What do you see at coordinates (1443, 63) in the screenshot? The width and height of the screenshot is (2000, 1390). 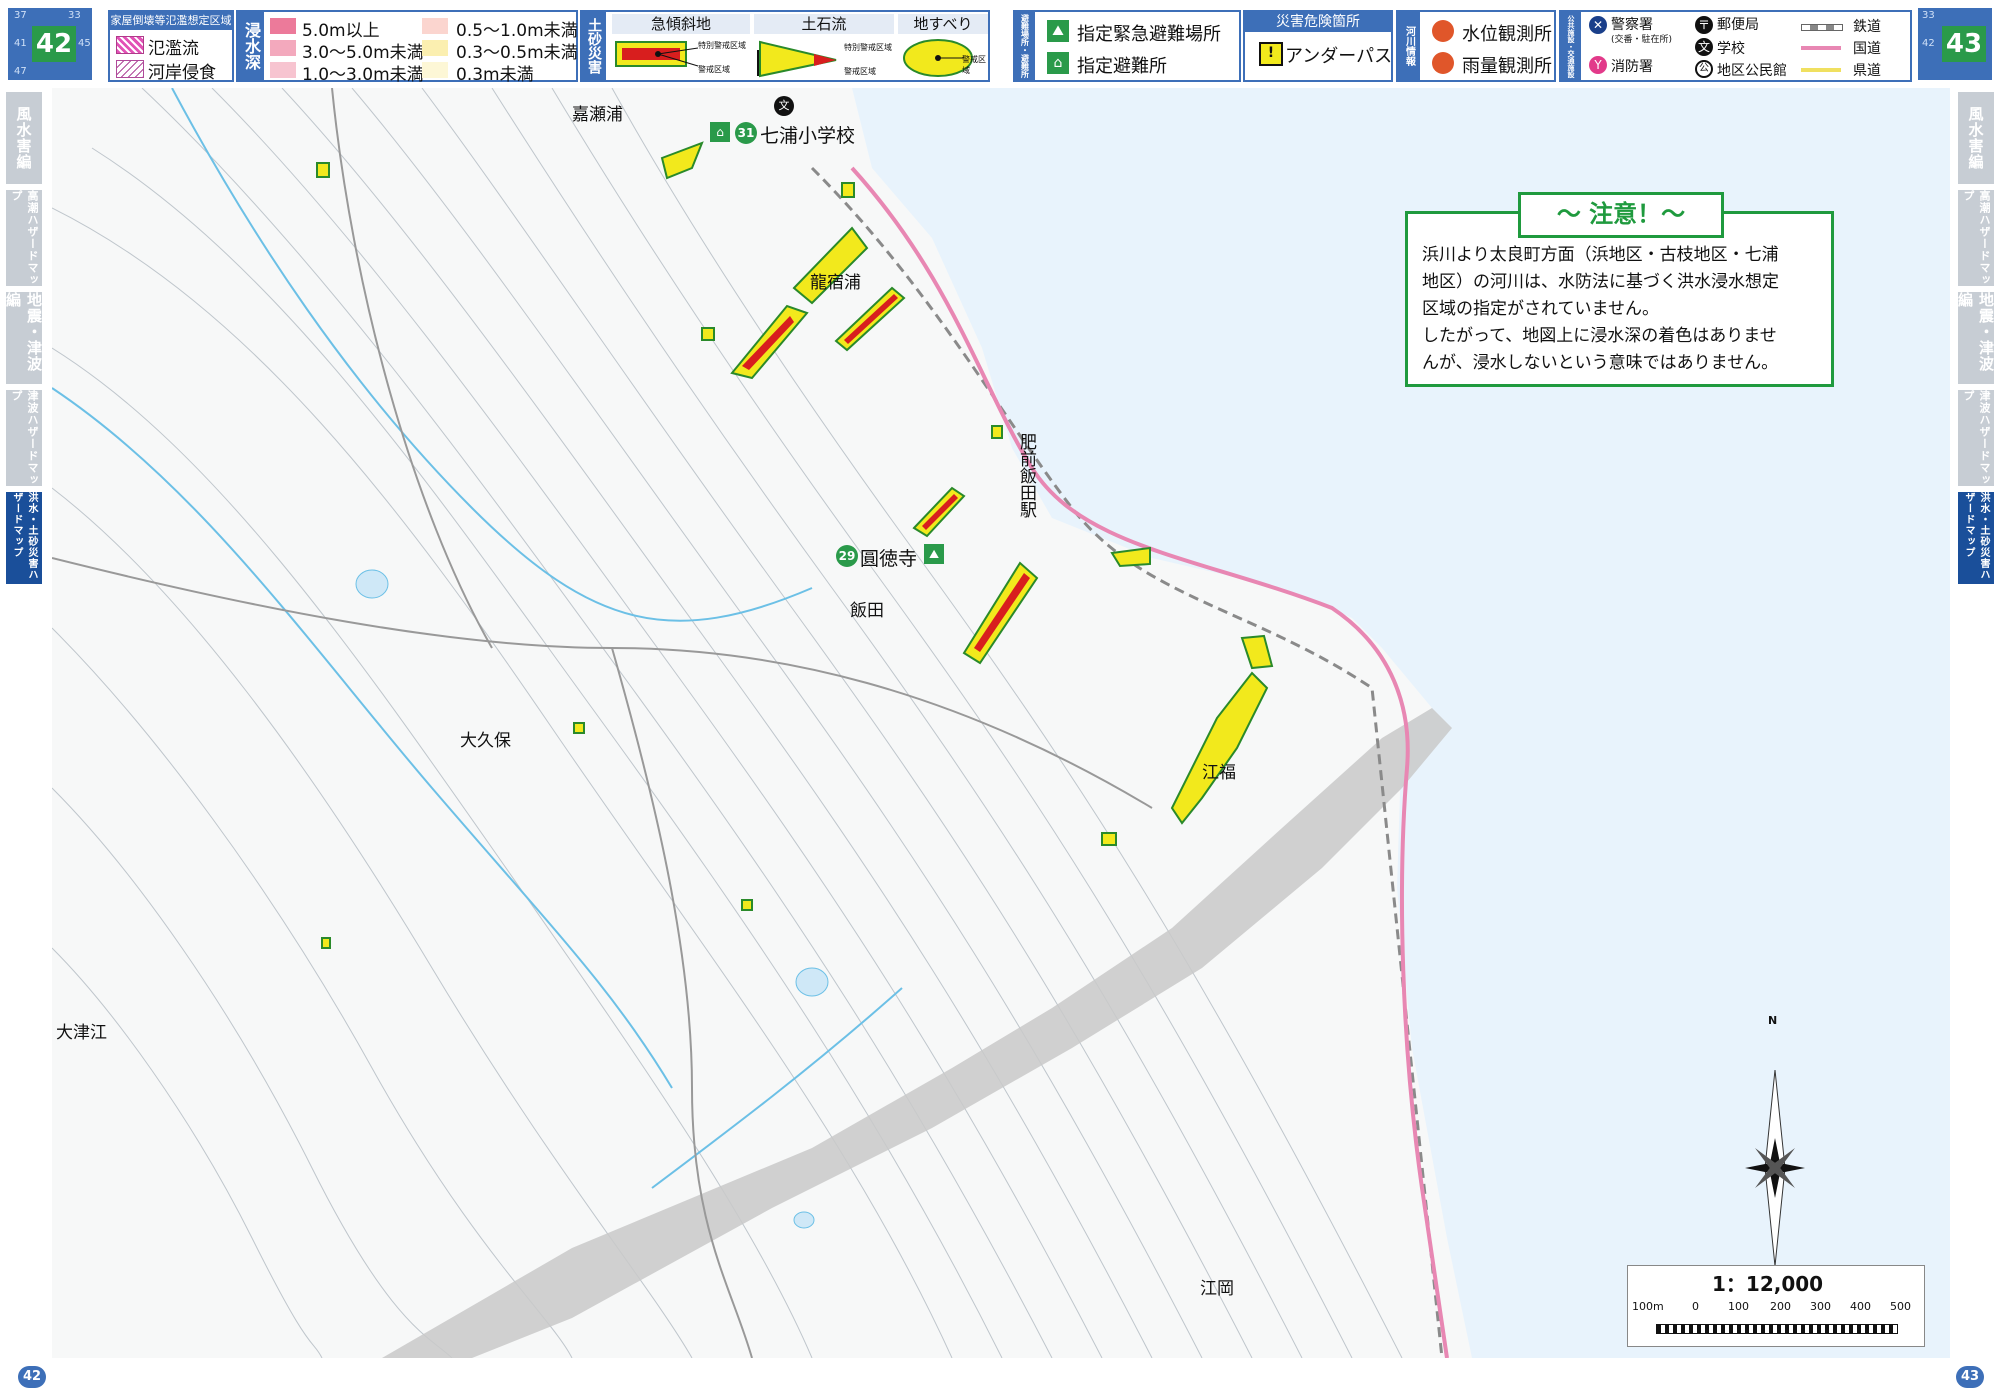 I see `rain-gauge-station-icon` at bounding box center [1443, 63].